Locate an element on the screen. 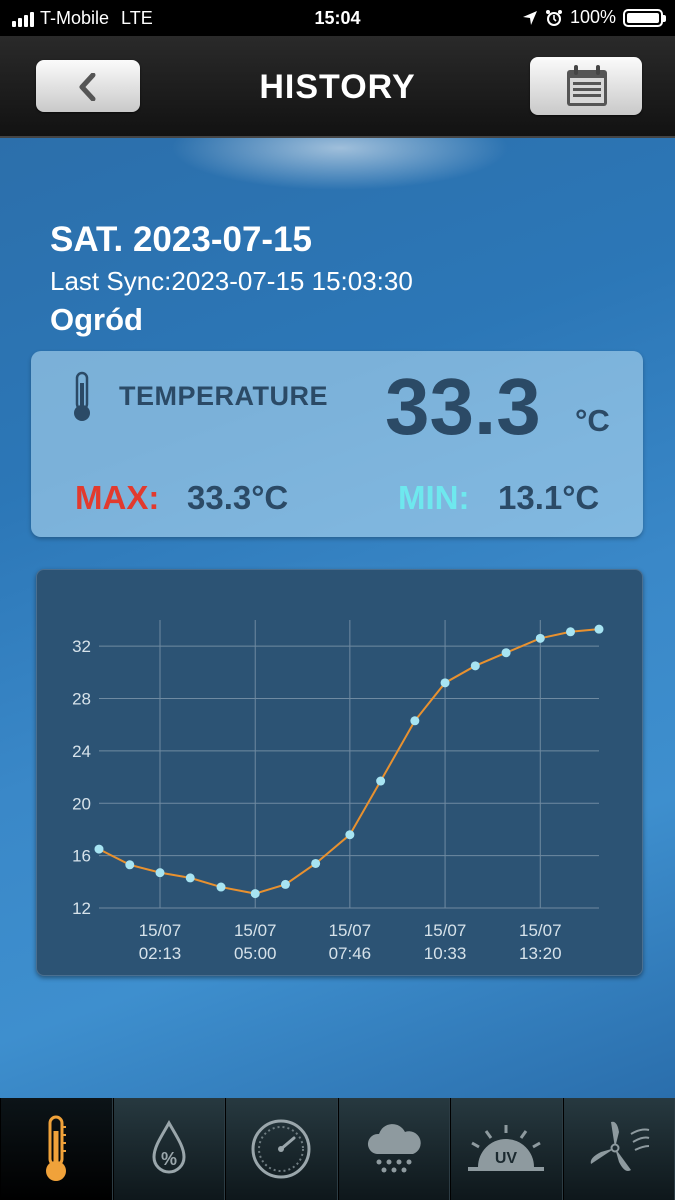 The image size is (675, 1200). tab-wind is located at coordinates (618, 1149).